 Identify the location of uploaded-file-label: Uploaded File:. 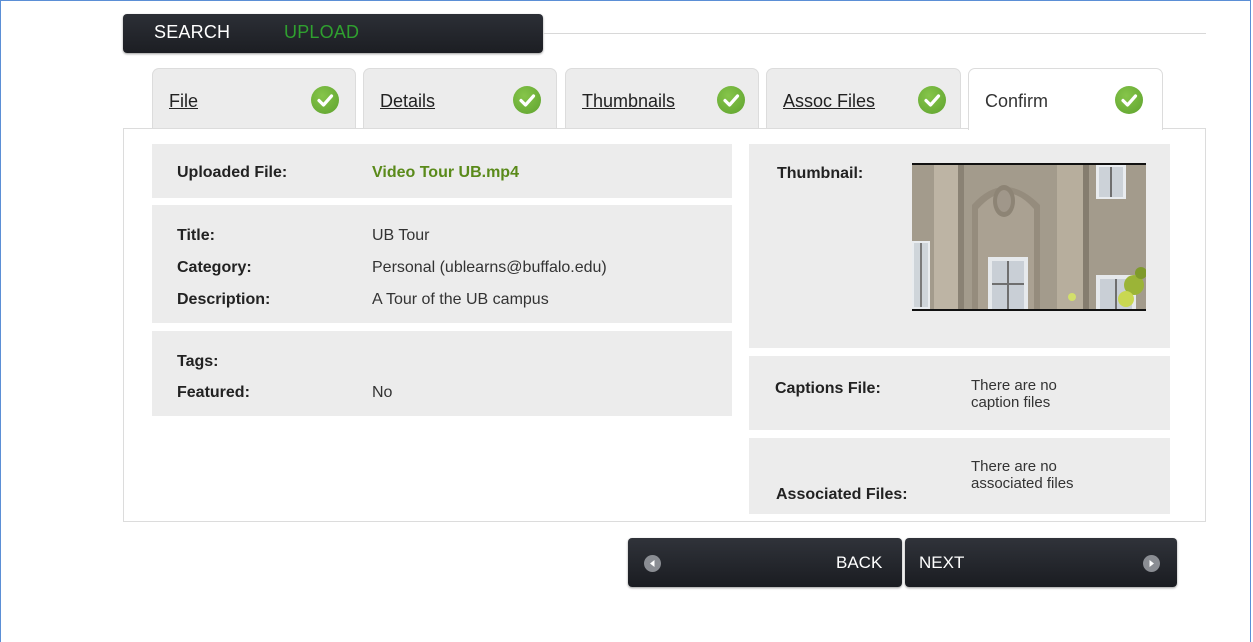
(232, 172).